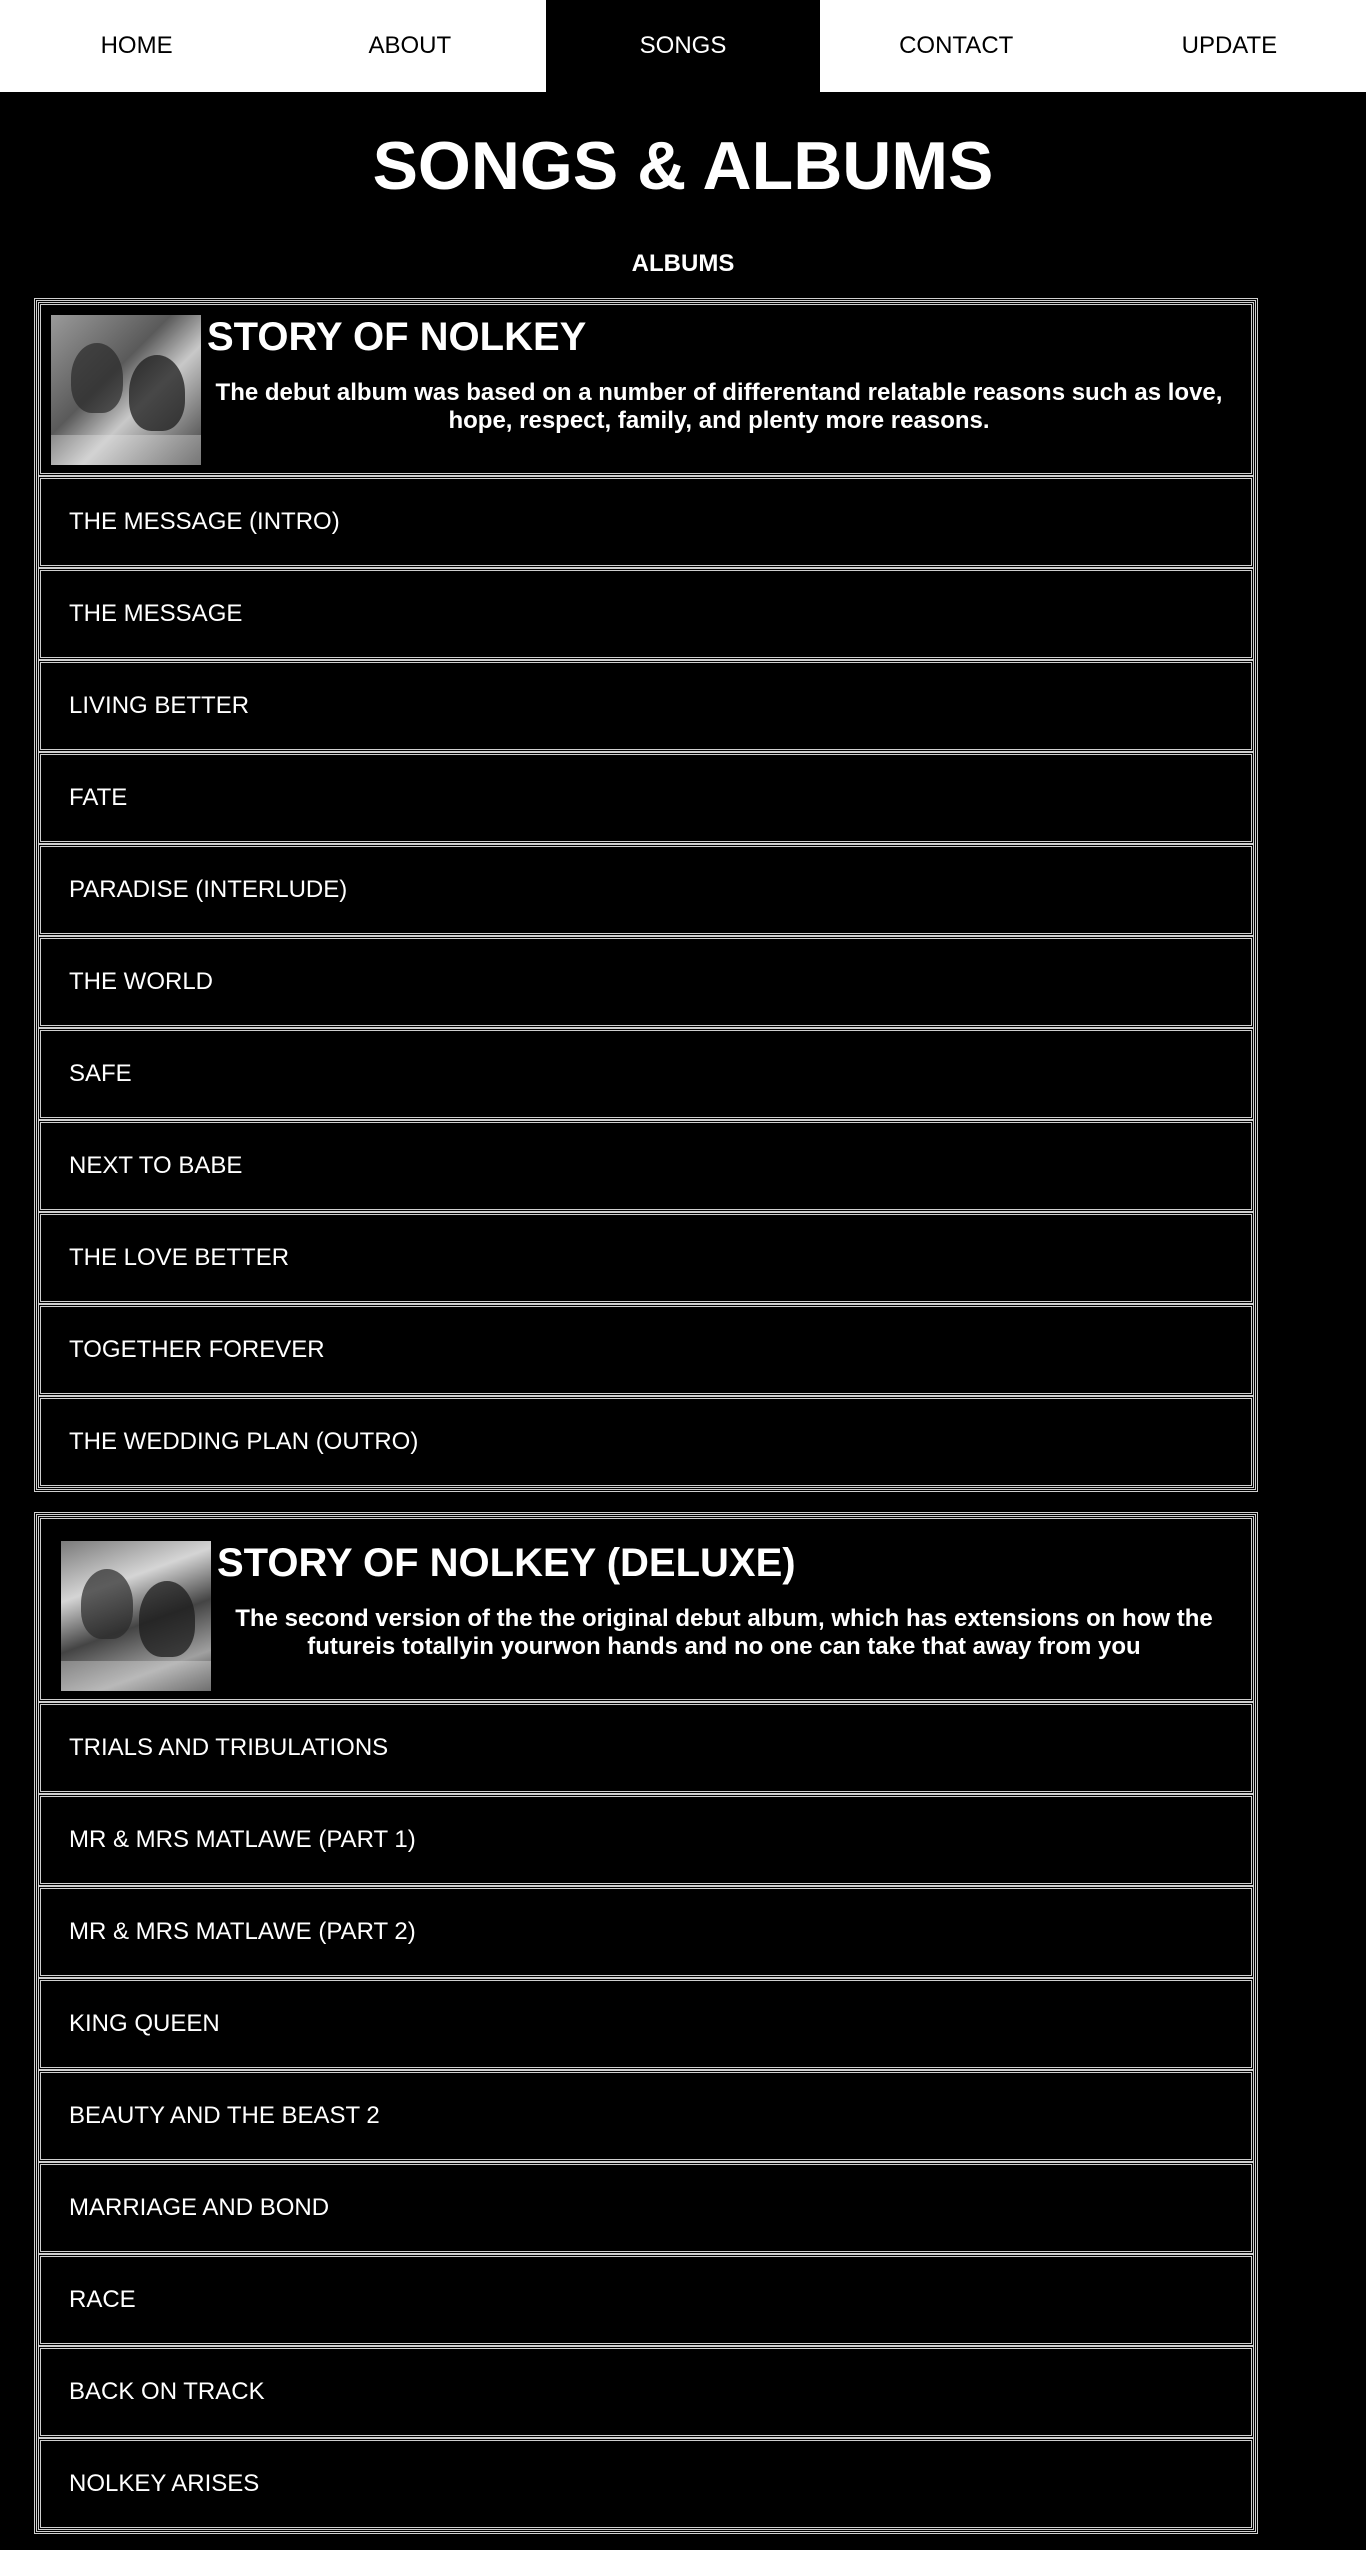  What do you see at coordinates (683, 263) in the screenshot?
I see `section-heading-albums: ALBUMS` at bounding box center [683, 263].